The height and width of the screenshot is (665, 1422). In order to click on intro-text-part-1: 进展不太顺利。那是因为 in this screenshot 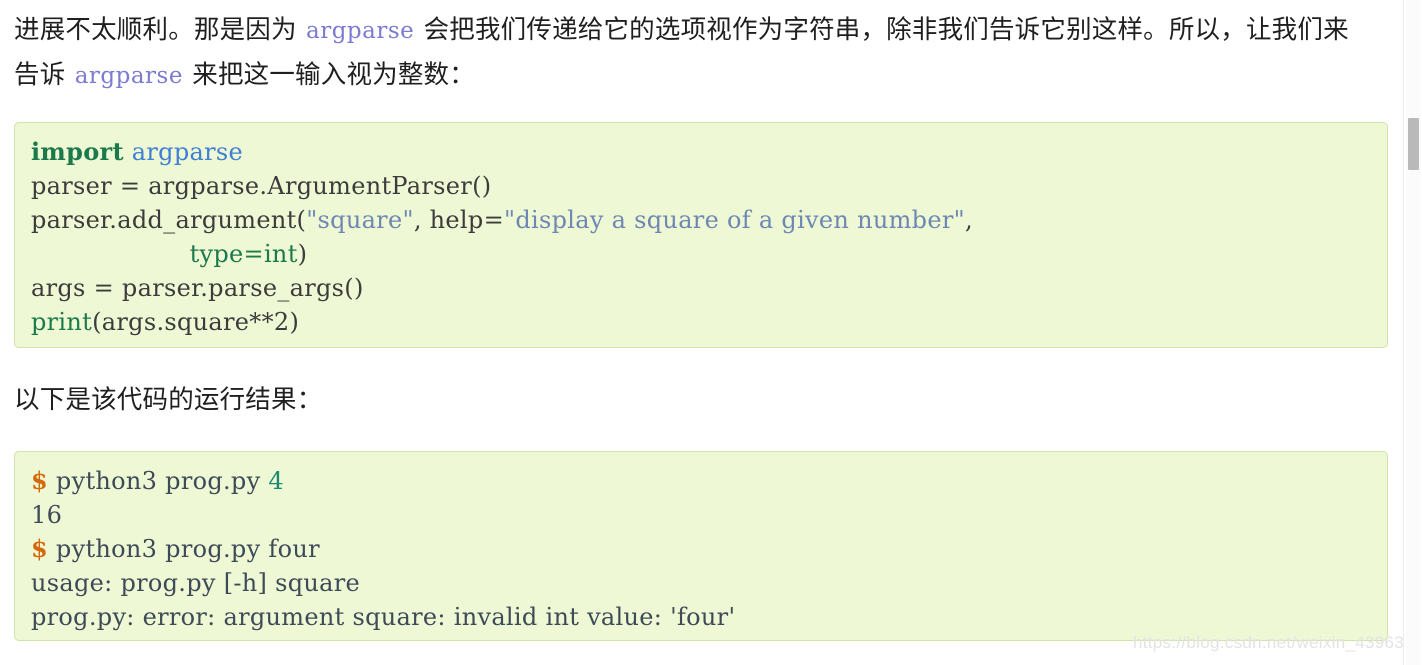, I will do `click(159, 30)`.